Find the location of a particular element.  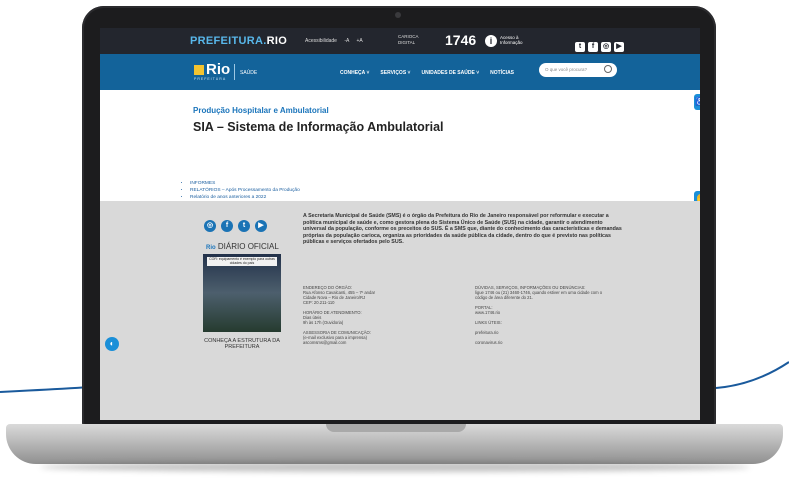

menu-conheca: CONHEÇA ˅ is located at coordinates (354, 73).